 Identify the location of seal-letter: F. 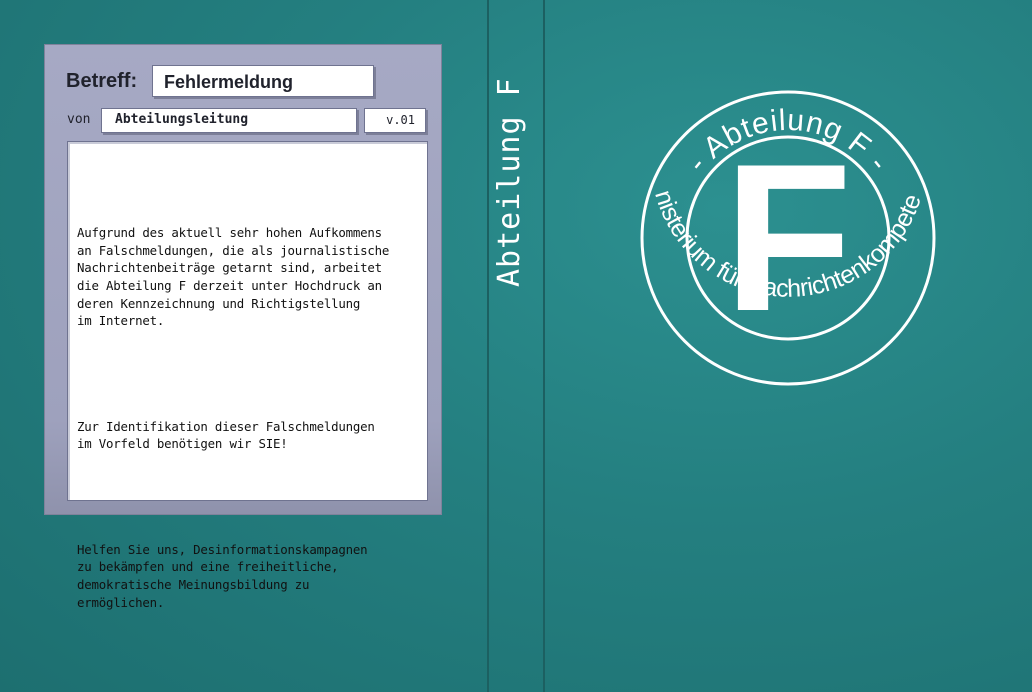
(788, 237).